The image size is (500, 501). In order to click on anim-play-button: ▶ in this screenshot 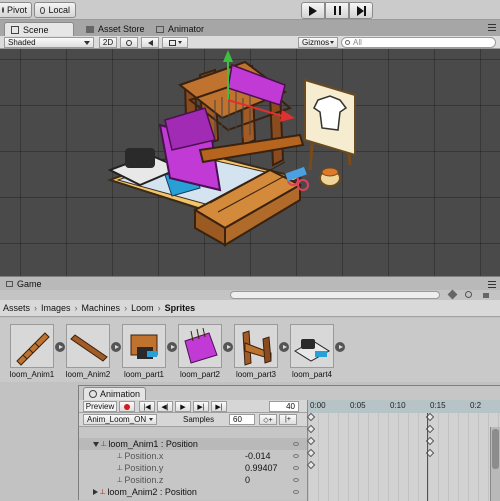, I will do `click(183, 406)`.